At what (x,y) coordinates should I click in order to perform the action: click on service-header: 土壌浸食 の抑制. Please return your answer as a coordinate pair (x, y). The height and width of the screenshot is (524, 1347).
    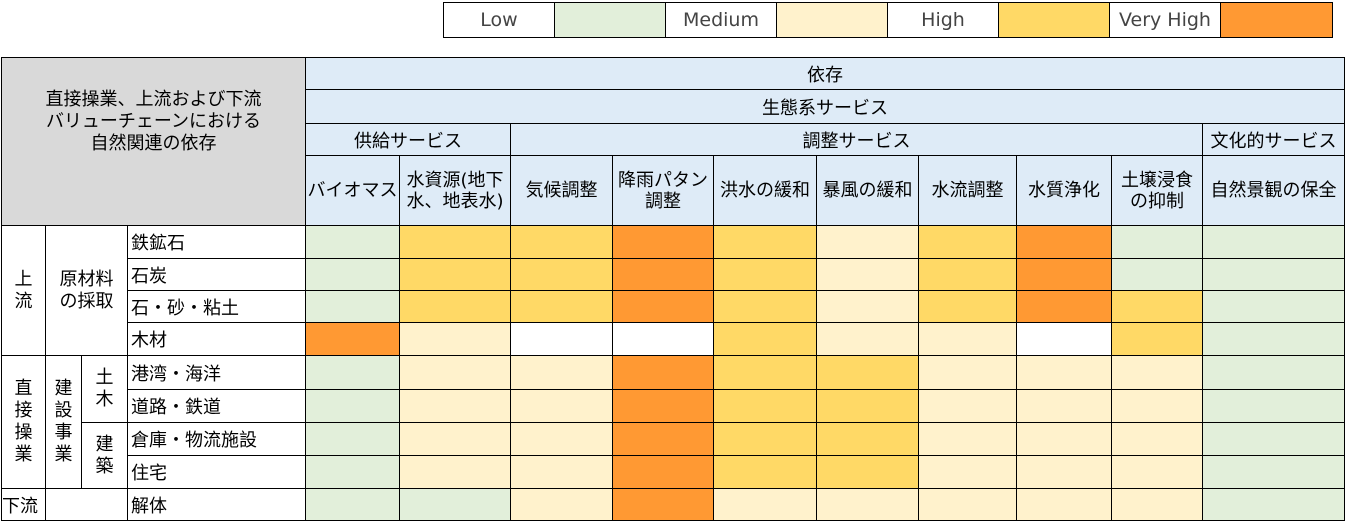
    Looking at the image, I should click on (1157, 190).